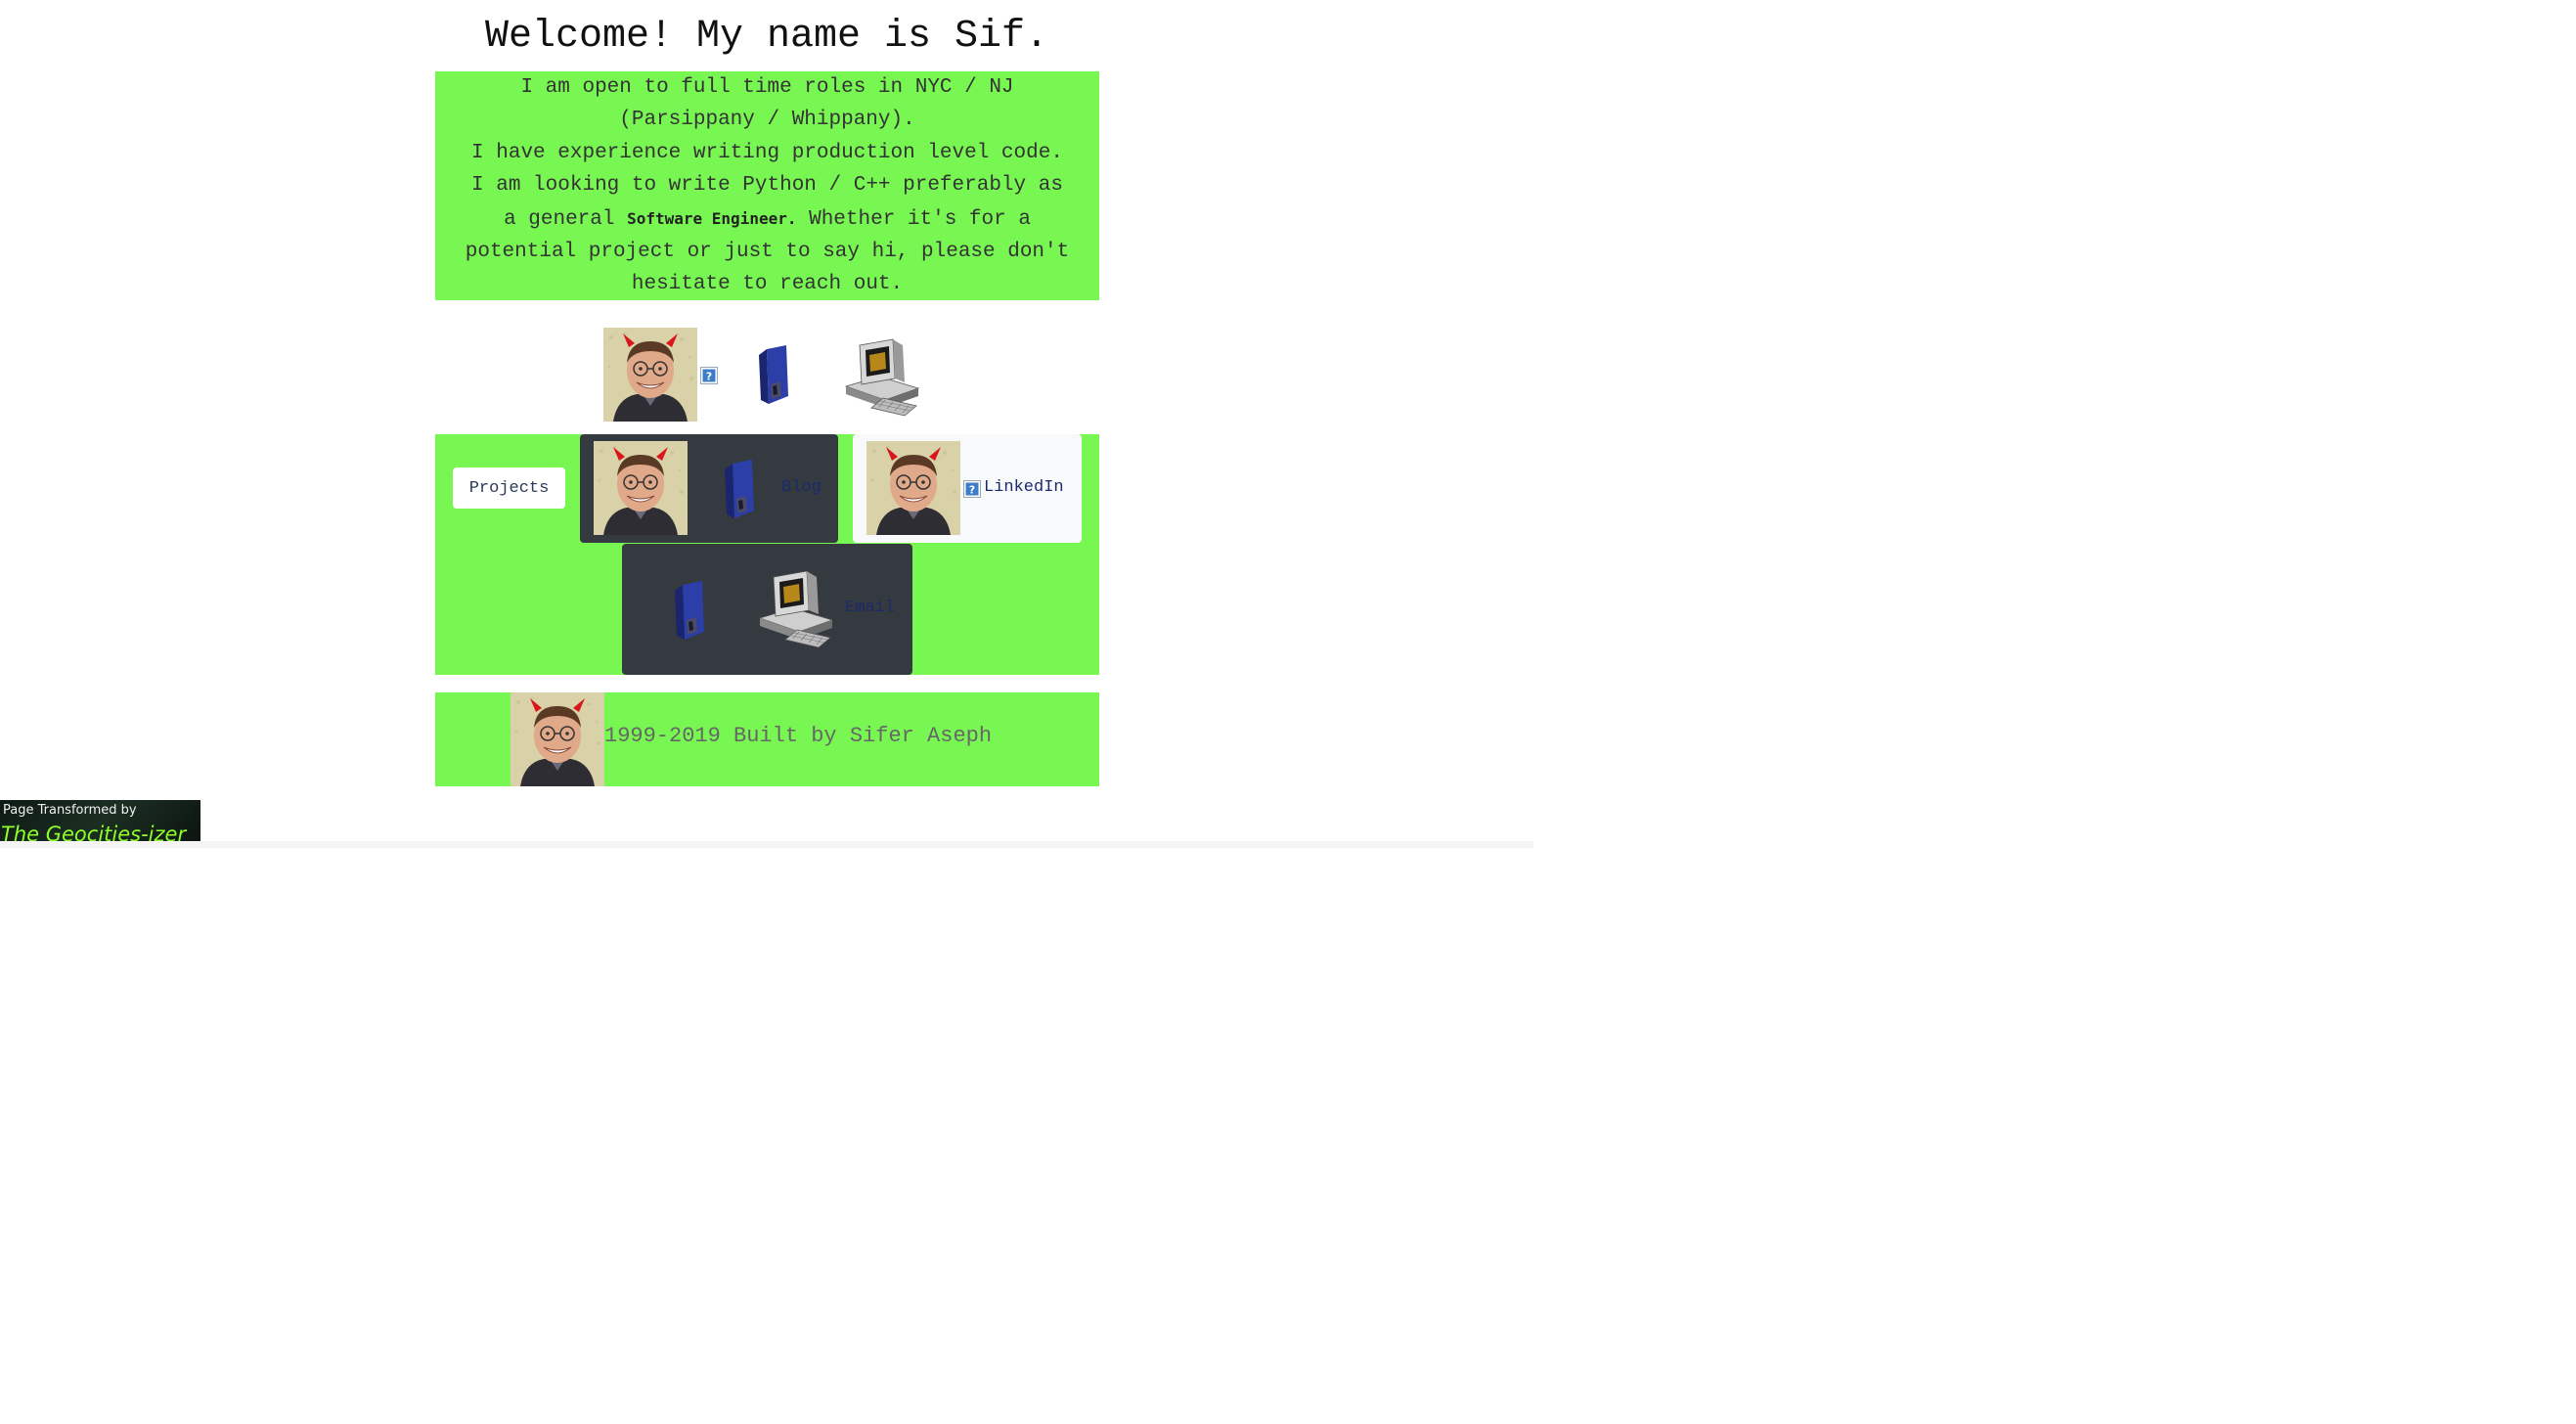 The image size is (2576, 1424). I want to click on decorative-icon-row, so click(769, 376).